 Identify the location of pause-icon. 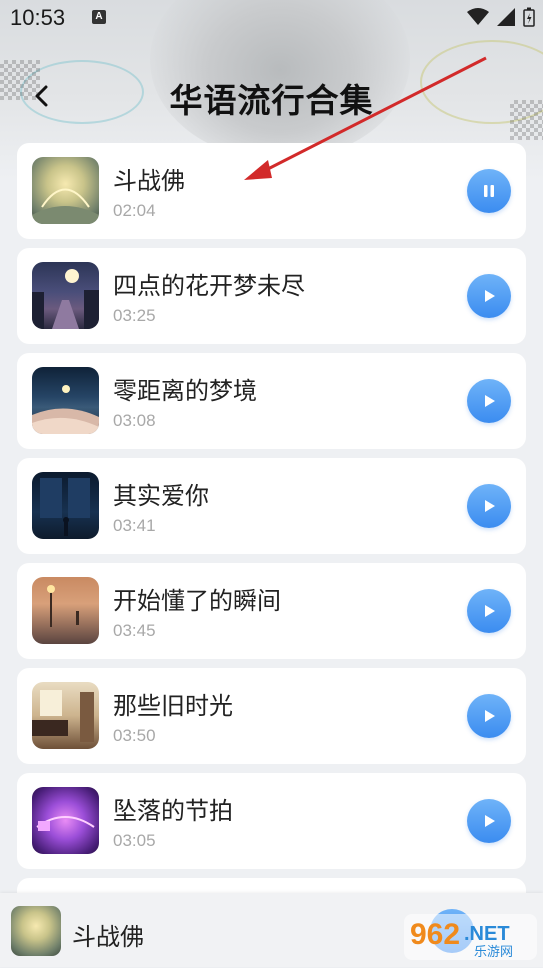
(489, 191).